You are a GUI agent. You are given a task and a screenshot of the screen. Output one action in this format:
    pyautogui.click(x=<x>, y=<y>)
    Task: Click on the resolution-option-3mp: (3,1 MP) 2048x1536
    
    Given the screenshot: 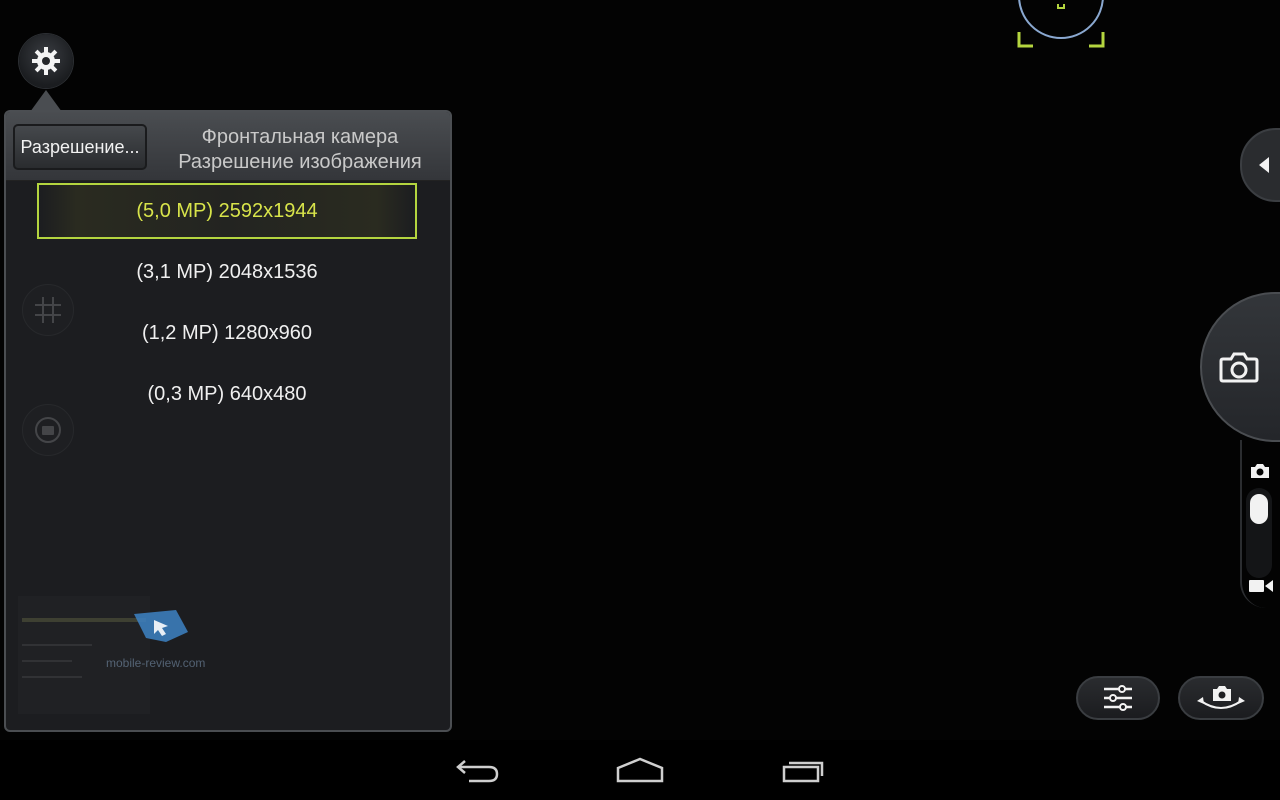 What is the action you would take?
    pyautogui.click(x=227, y=272)
    